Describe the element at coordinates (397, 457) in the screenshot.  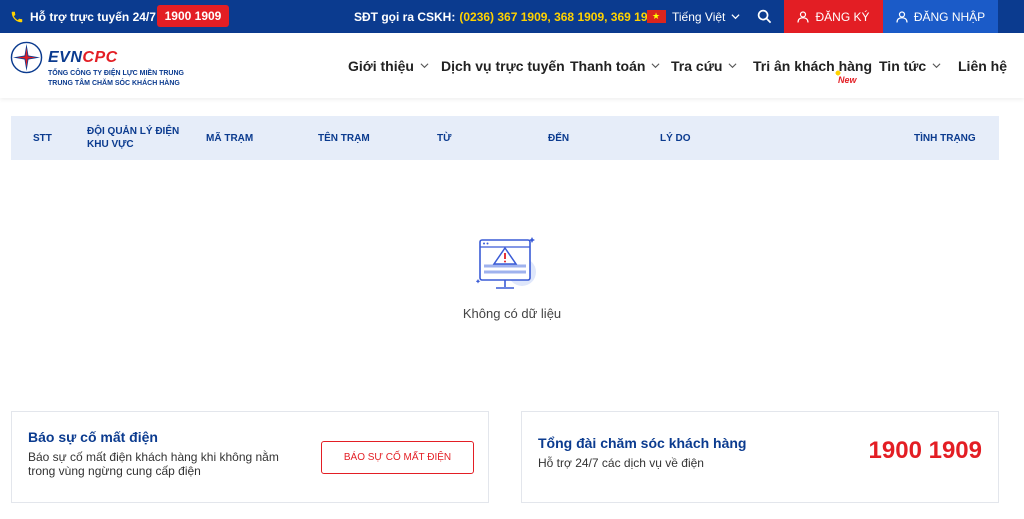
I see `report-outage-button: BÁO SỰ CỐ MẤT ĐIỆN` at that location.